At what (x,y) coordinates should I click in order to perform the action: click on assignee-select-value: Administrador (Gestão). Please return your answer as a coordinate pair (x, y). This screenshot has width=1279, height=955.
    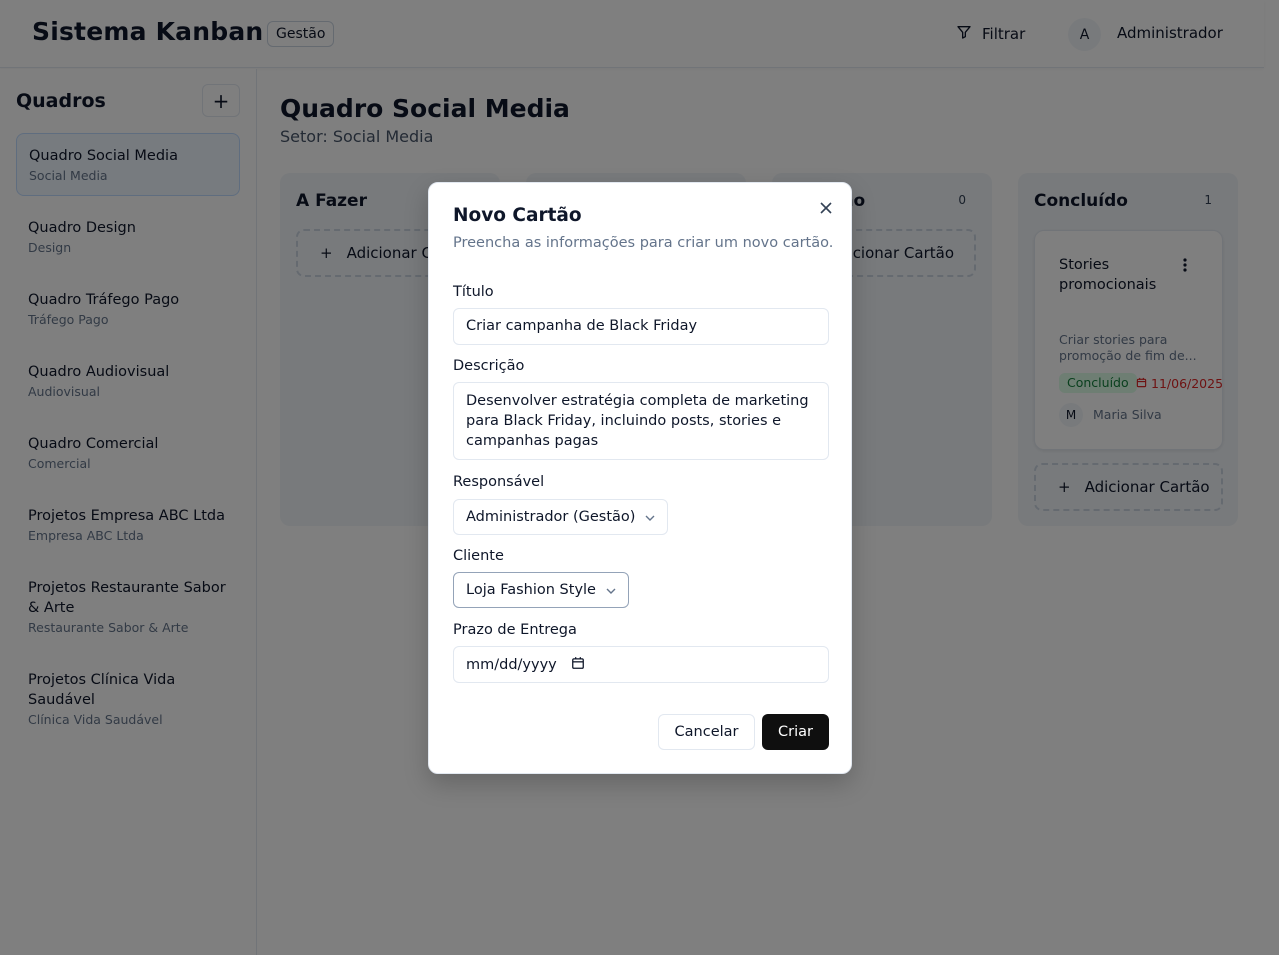
    Looking at the image, I should click on (551, 517).